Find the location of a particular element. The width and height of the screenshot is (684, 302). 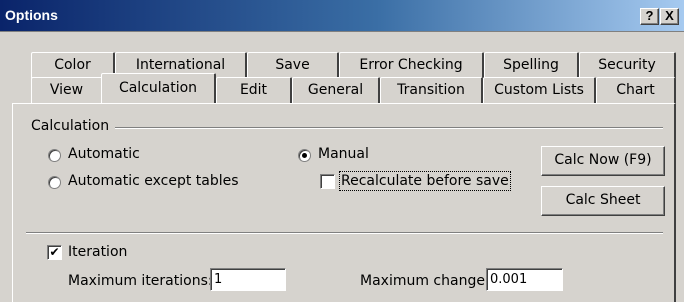

tab-error-checking: Error Checking is located at coordinates (411, 65).